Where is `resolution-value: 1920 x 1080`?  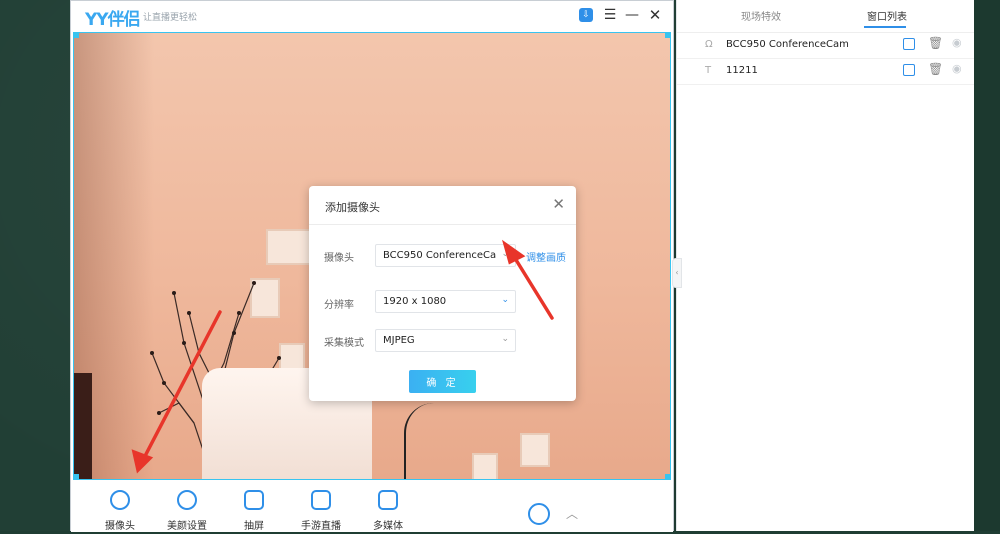 resolution-value: 1920 x 1080 is located at coordinates (415, 301).